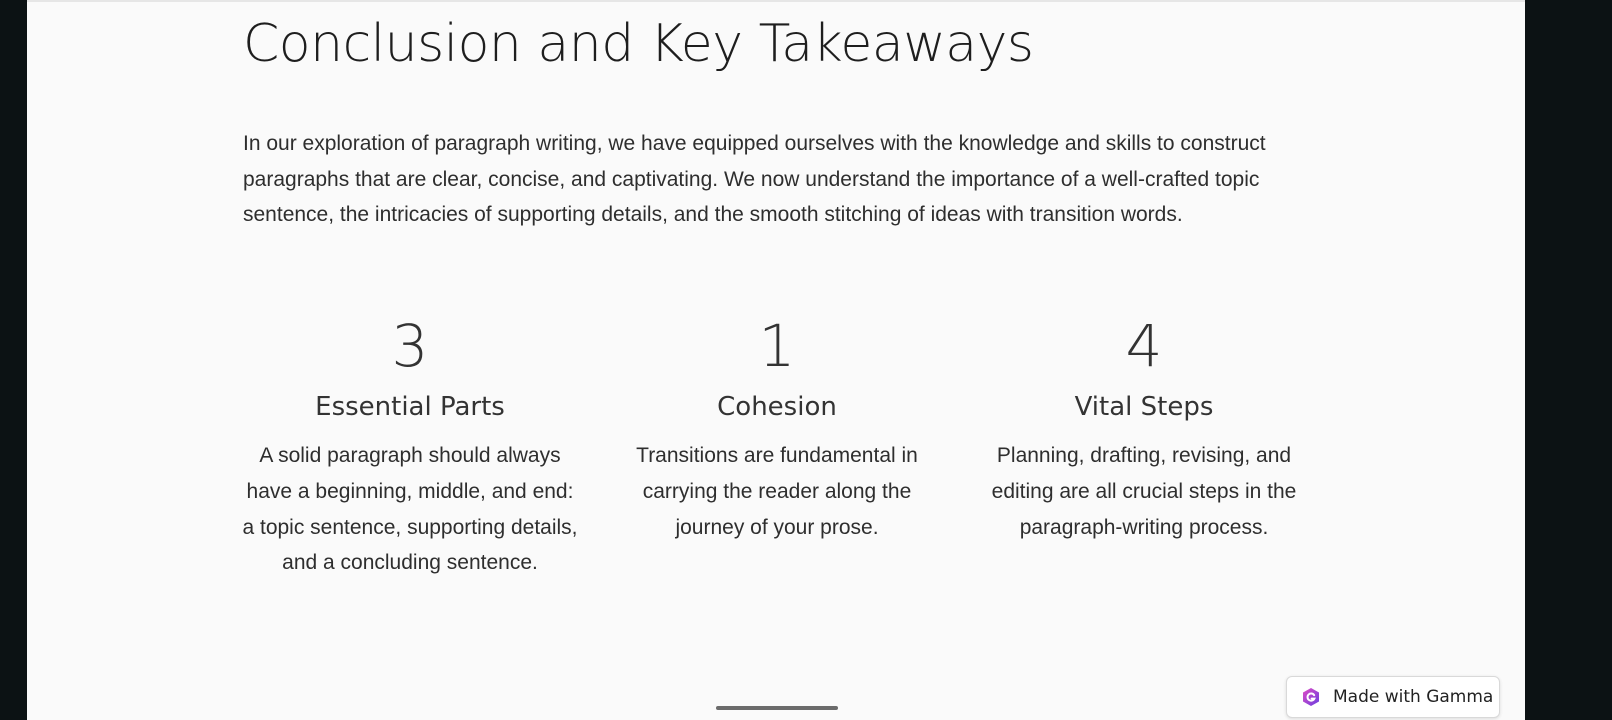 The height and width of the screenshot is (720, 1612). Describe the element at coordinates (777, 708) in the screenshot. I see `scroll-indicator` at that location.